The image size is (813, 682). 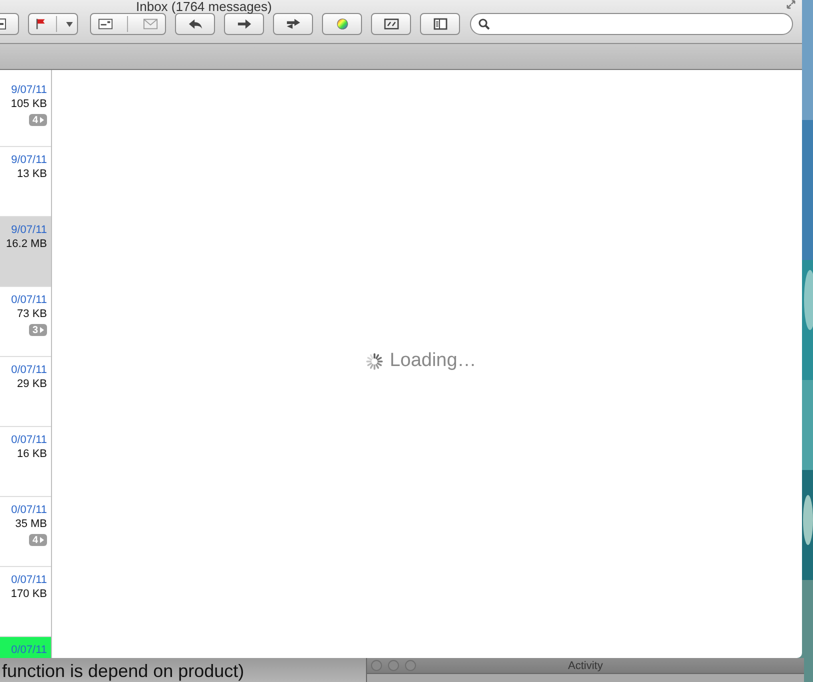 What do you see at coordinates (26, 244) in the screenshot?
I see `message-size: 16.2 MB` at bounding box center [26, 244].